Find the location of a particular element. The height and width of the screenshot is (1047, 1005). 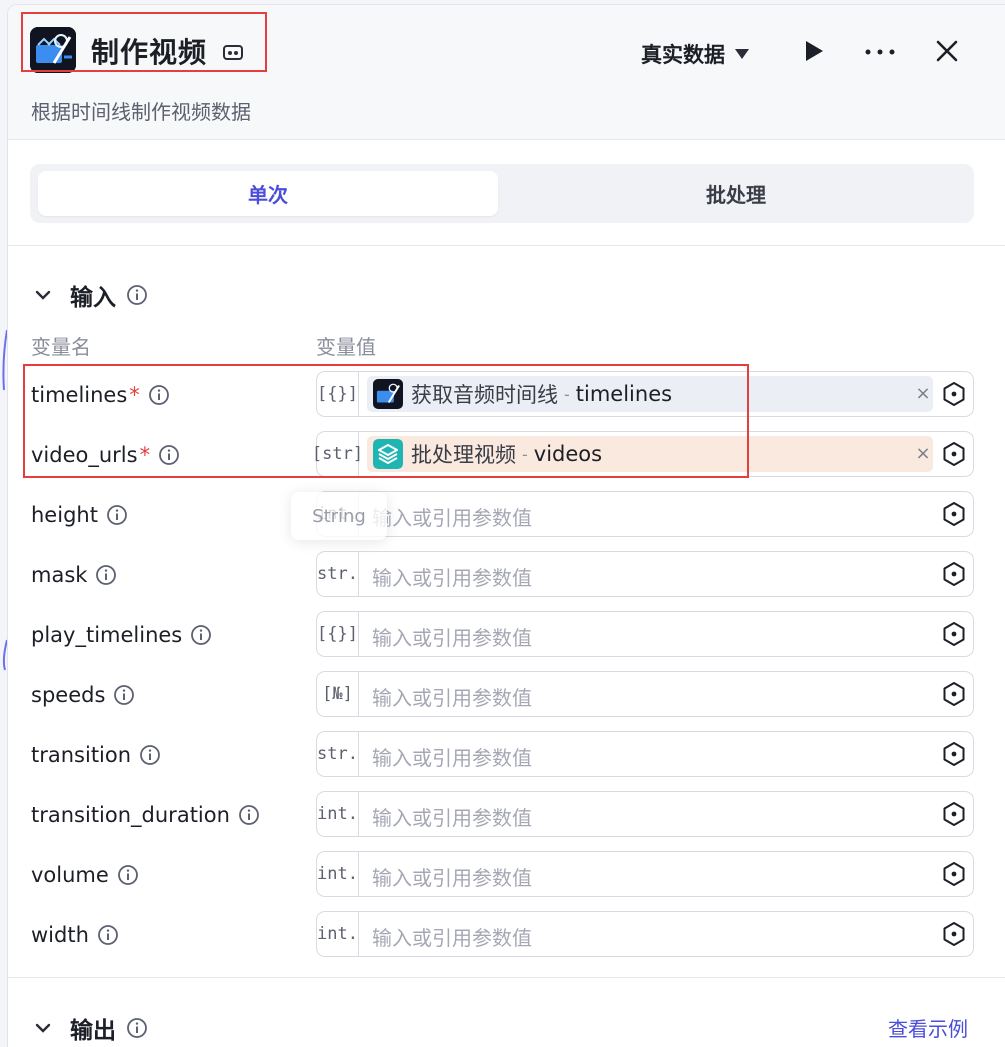

param-name: speeds is located at coordinates (83, 695).